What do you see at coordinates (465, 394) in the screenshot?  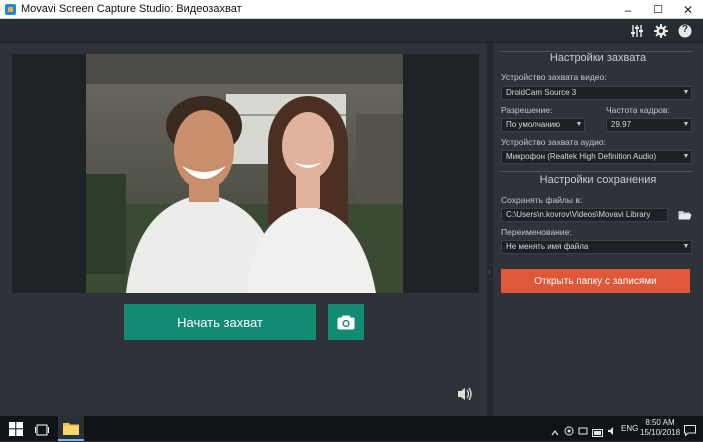 I see `speaker-icon` at bounding box center [465, 394].